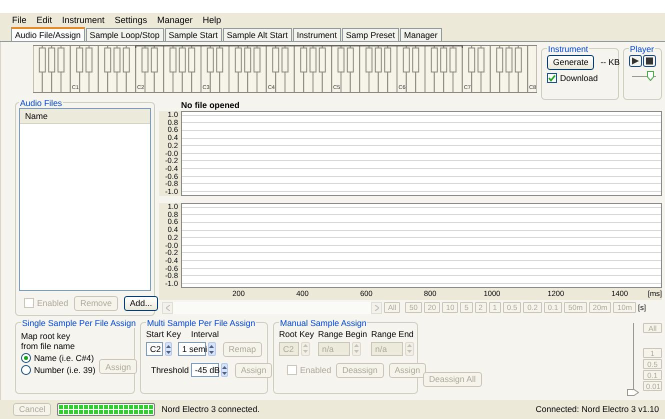 This screenshot has width=665, height=419. What do you see at coordinates (568, 49) in the screenshot?
I see `group-title: Instrument` at bounding box center [568, 49].